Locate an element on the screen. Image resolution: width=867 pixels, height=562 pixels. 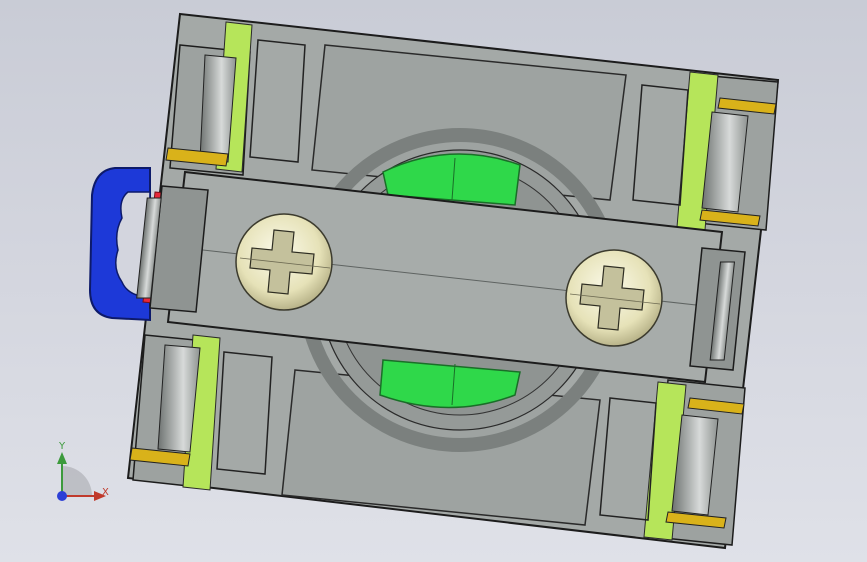
axis-triad: Y X is located at coordinates (84, 478).